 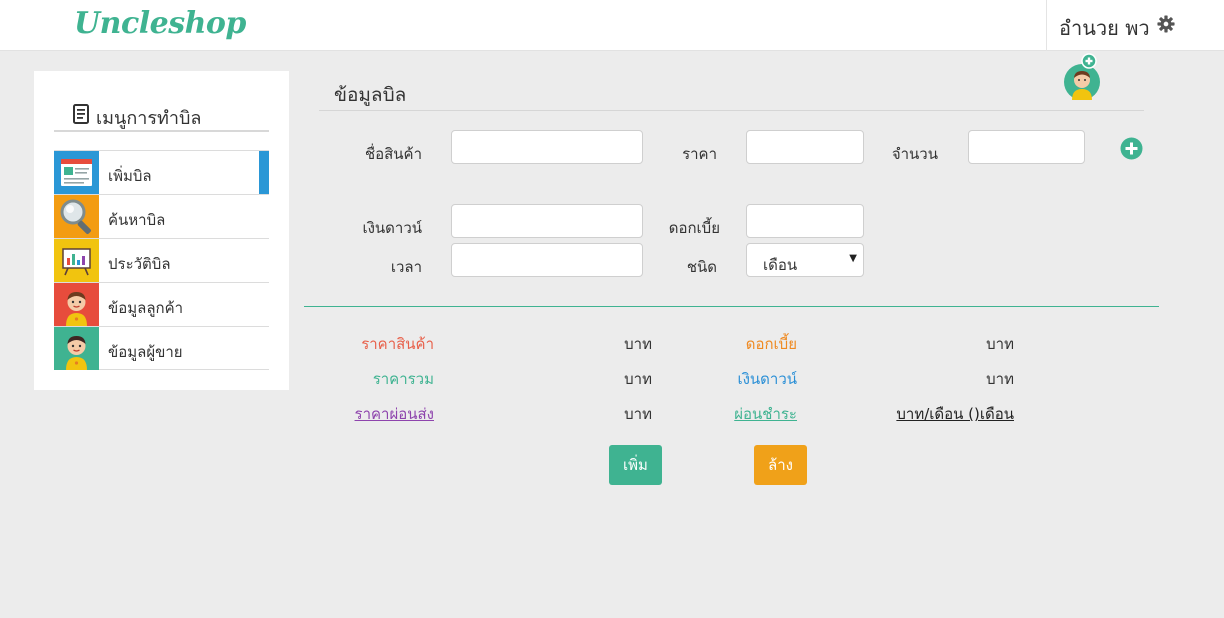 I want to click on price-input, so click(x=805, y=147).